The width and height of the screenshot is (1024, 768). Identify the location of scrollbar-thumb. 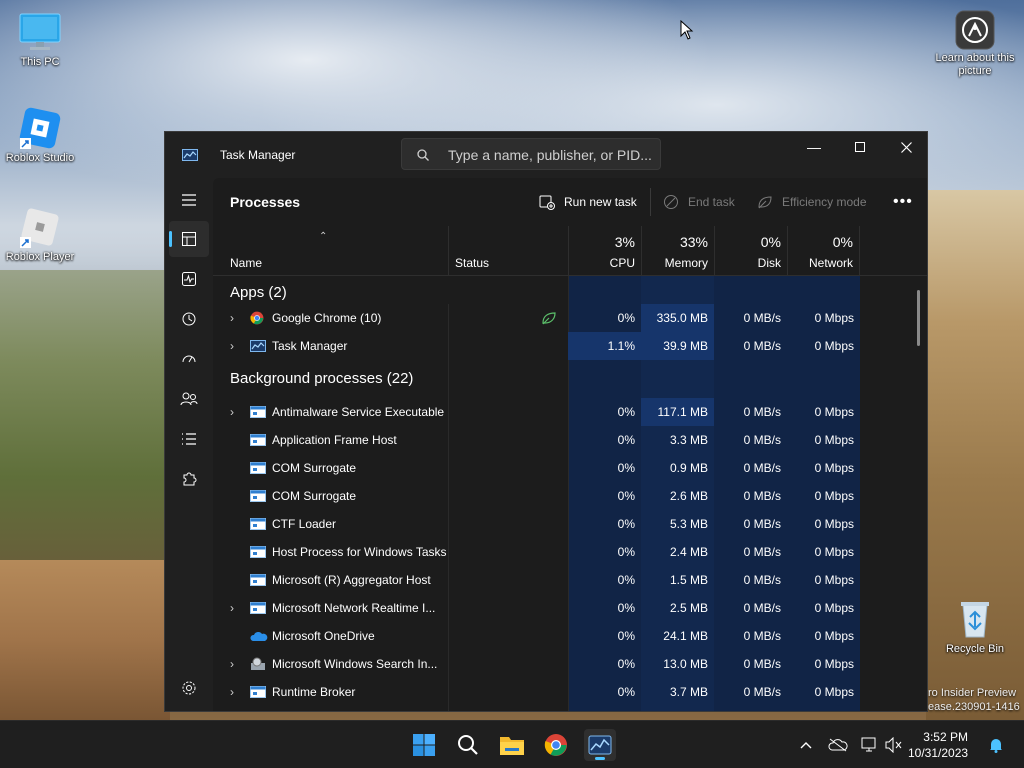
(918, 318).